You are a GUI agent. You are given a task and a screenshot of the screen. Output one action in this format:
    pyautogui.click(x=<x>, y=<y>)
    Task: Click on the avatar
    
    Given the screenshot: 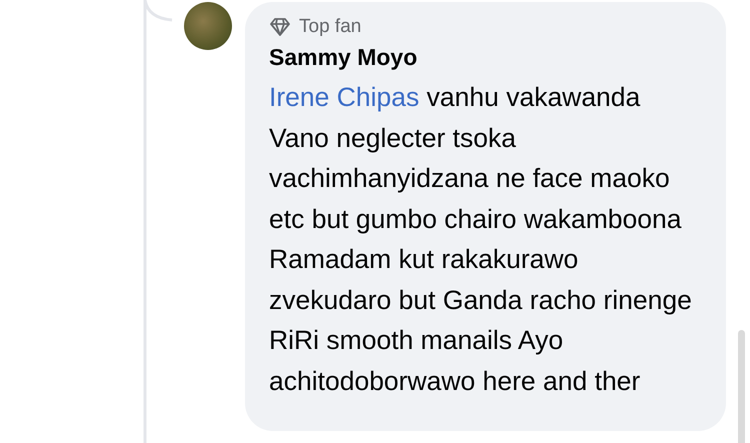 What is the action you would take?
    pyautogui.click(x=208, y=26)
    